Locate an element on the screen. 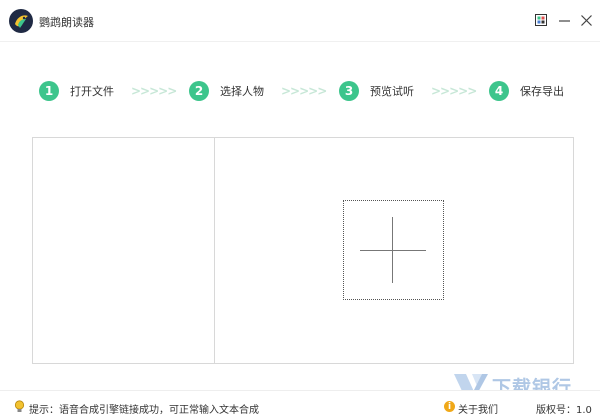 The width and height of the screenshot is (600, 420). step-select-voice: 2 选择人物 is located at coordinates (226, 91).